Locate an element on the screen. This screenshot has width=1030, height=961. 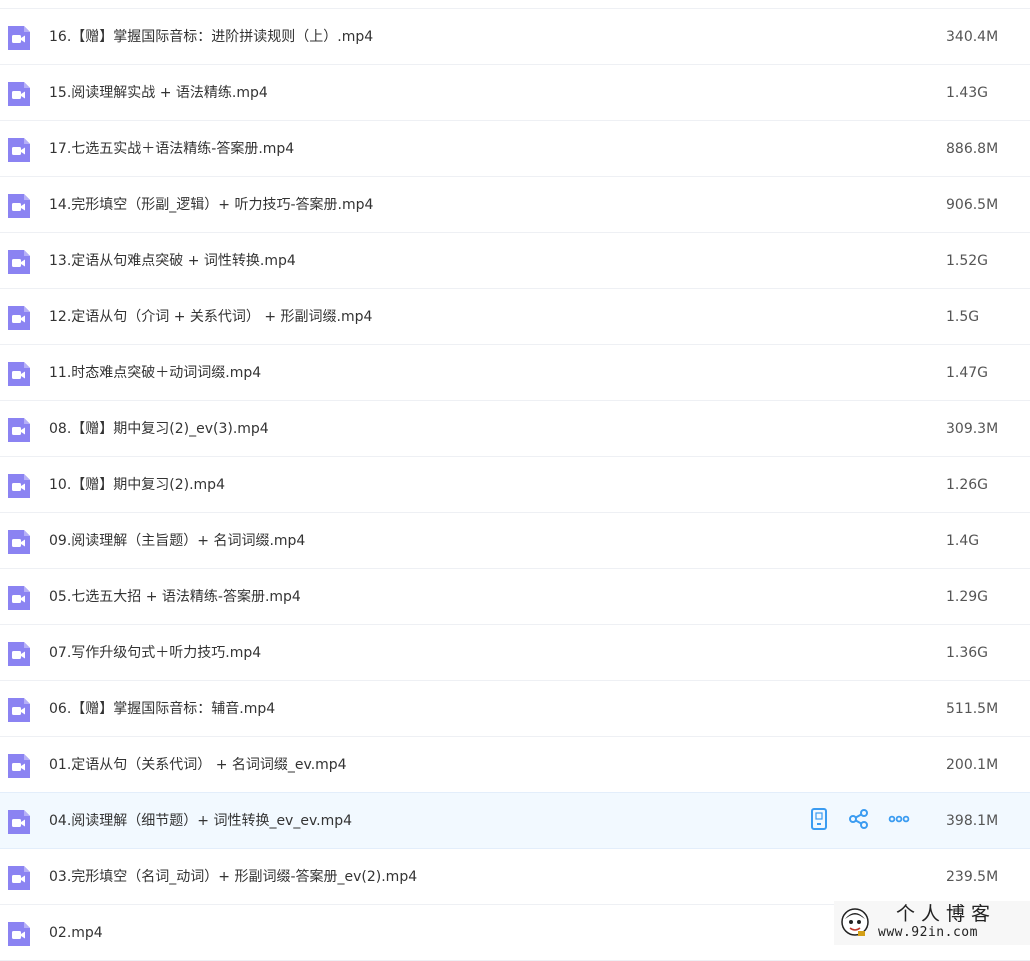
file-size: 340.4M is located at coordinates (972, 37).